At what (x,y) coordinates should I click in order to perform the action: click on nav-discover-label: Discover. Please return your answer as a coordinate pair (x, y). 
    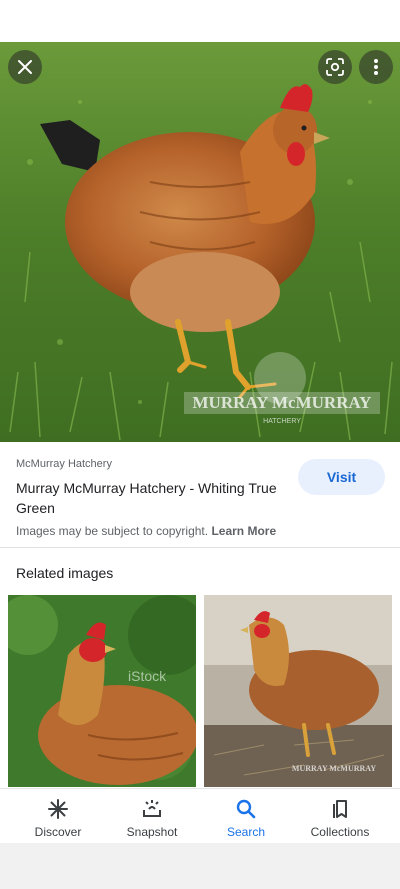
    Looking at the image, I should click on (58, 832).